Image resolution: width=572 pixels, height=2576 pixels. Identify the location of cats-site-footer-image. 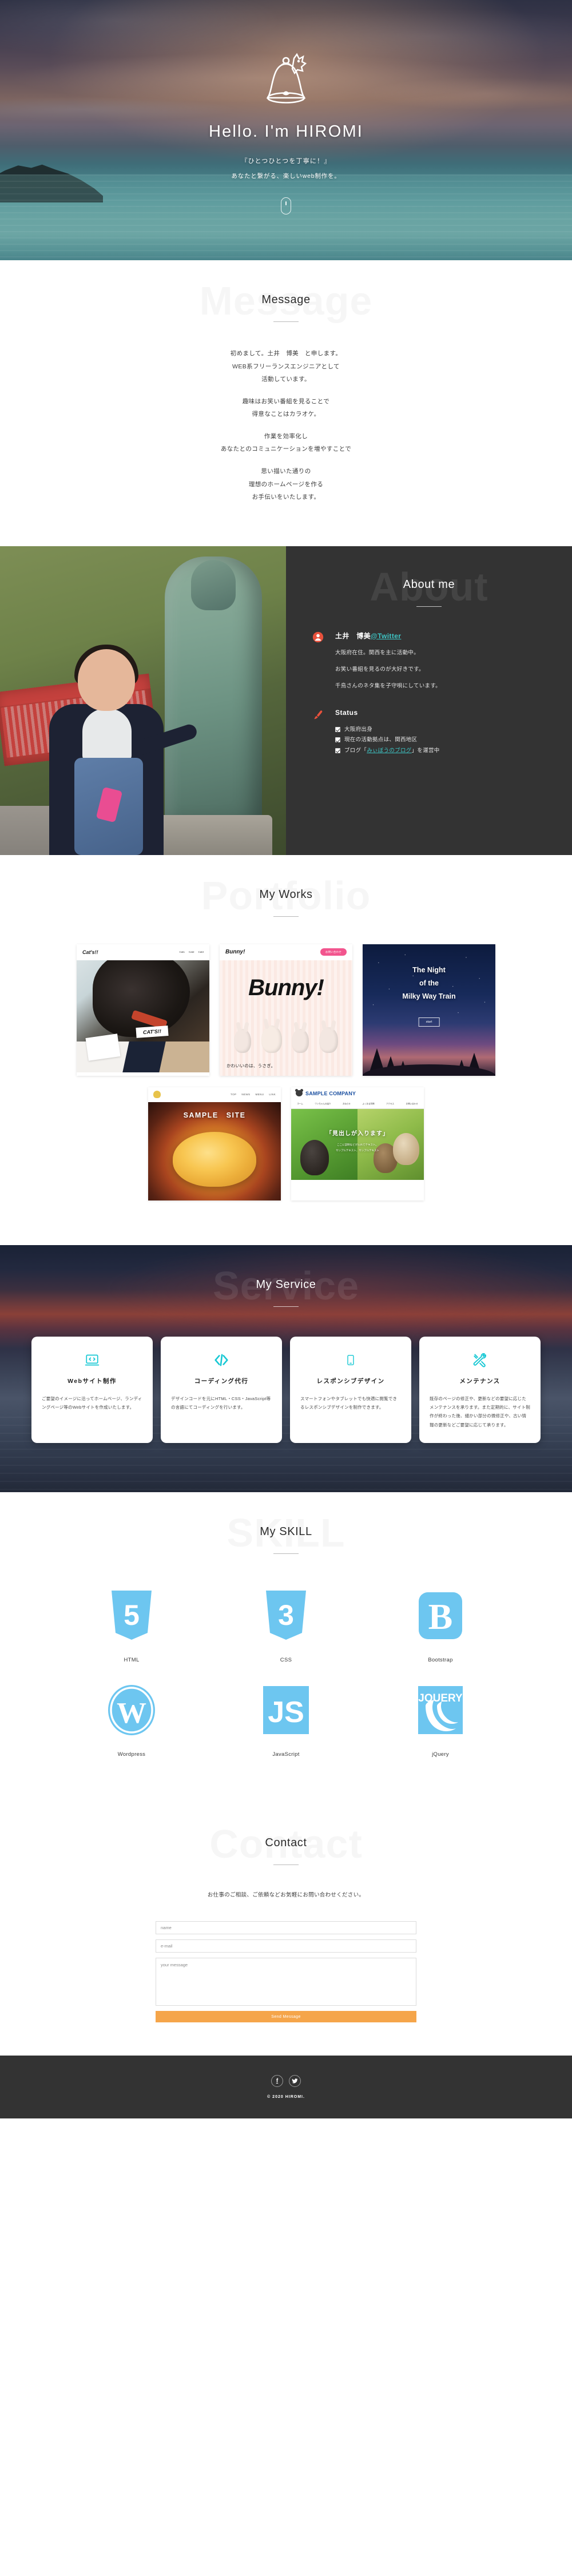
(143, 1056).